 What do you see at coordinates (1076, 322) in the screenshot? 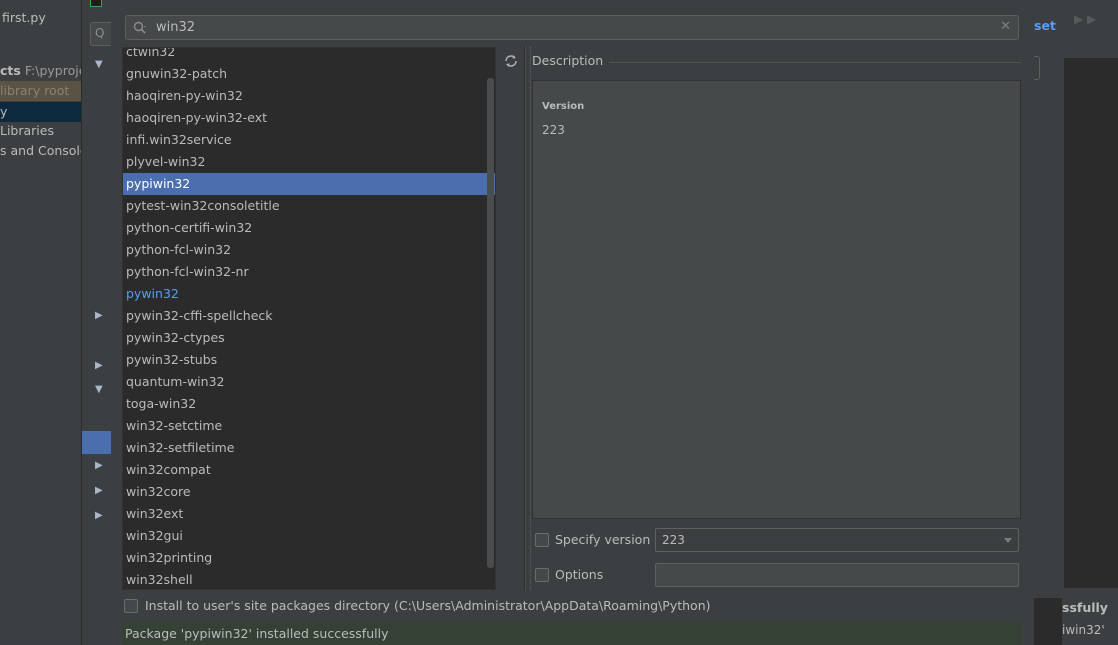
I see `settings-dialog-right-background: set ▶ ▶ ssfully iwin32'` at bounding box center [1076, 322].